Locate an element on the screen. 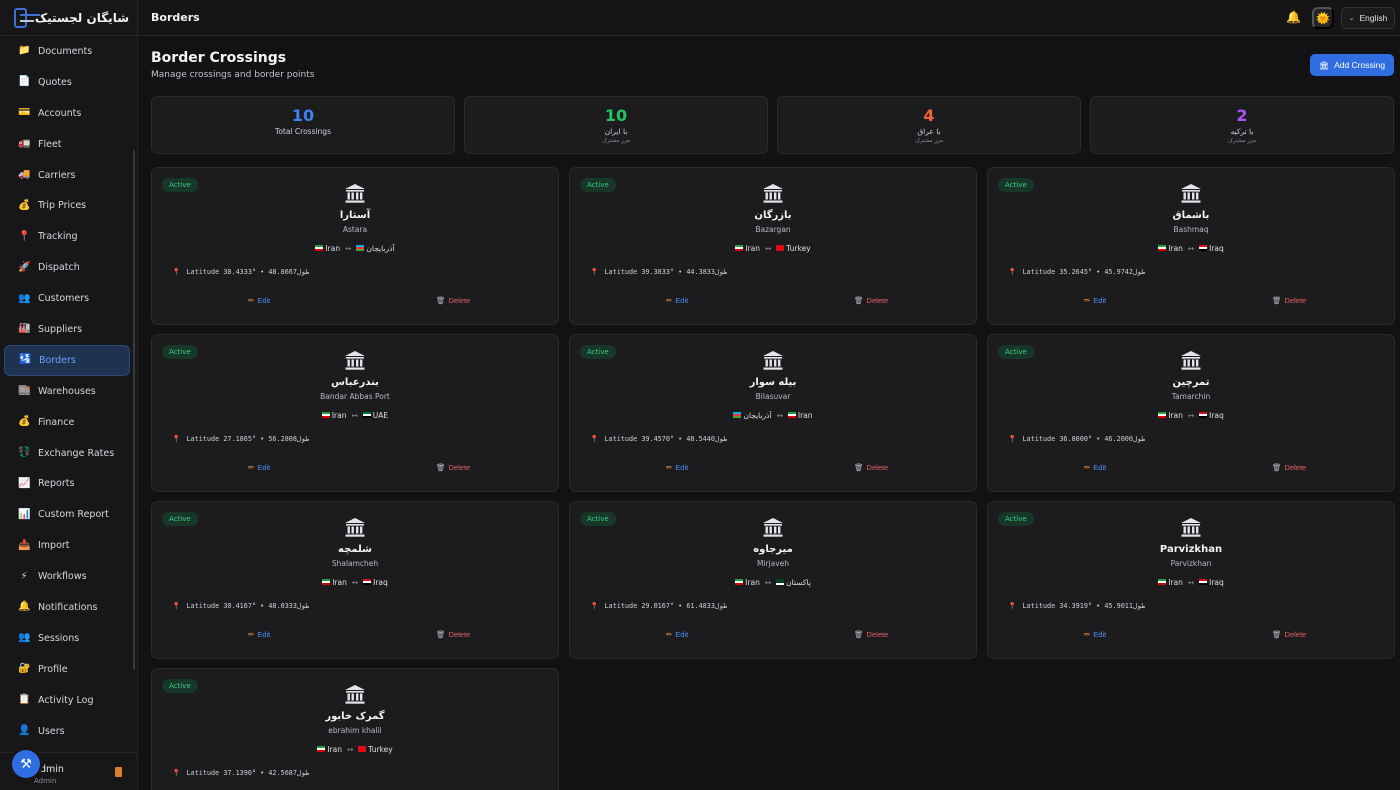 This screenshot has width=1400, height=790. longitude-value: 61.4833 is located at coordinates (700, 606).